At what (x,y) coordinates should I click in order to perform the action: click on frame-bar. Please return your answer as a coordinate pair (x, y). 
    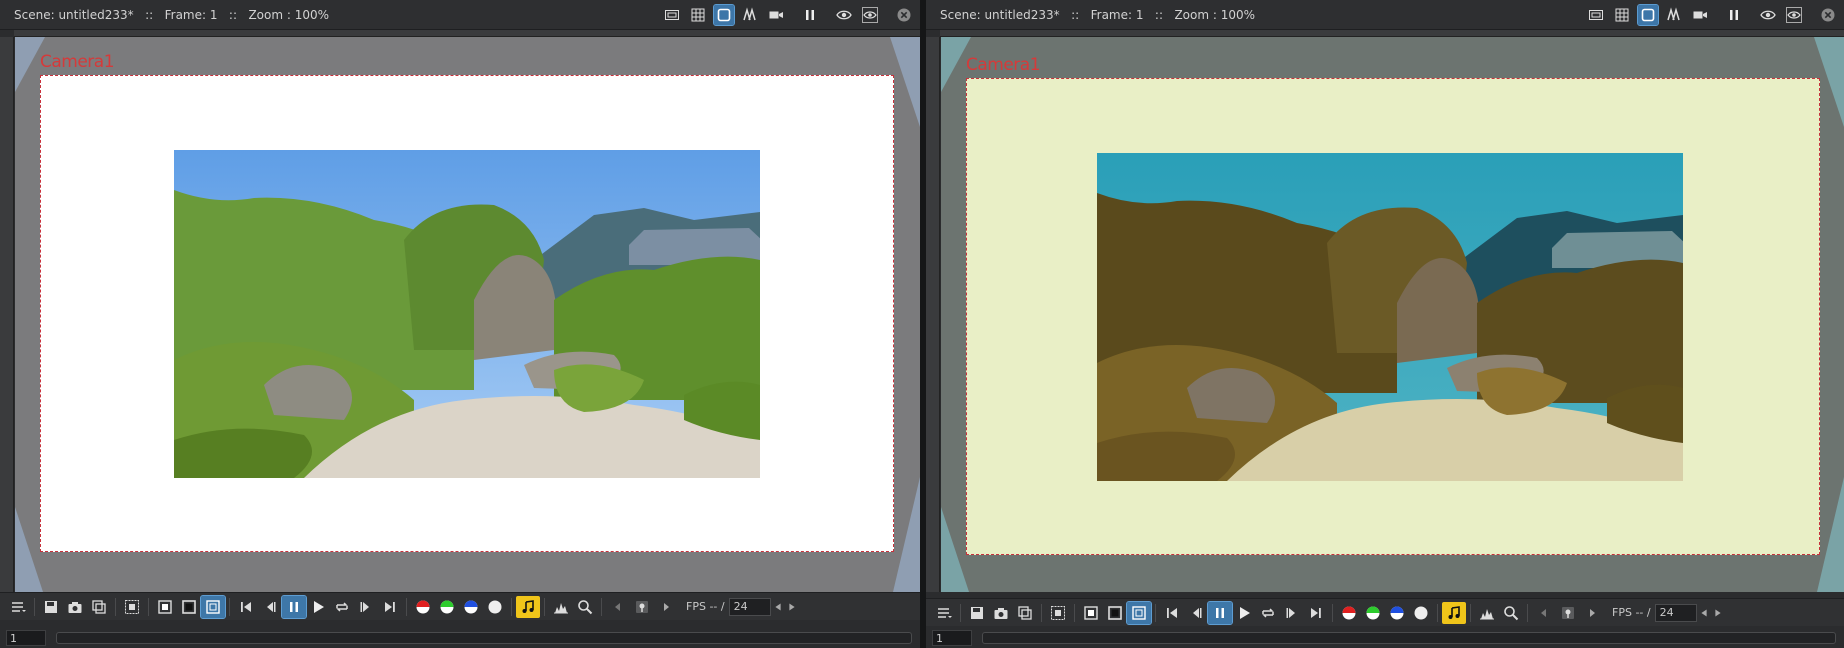
    Looking at the image, I should click on (1385, 638).